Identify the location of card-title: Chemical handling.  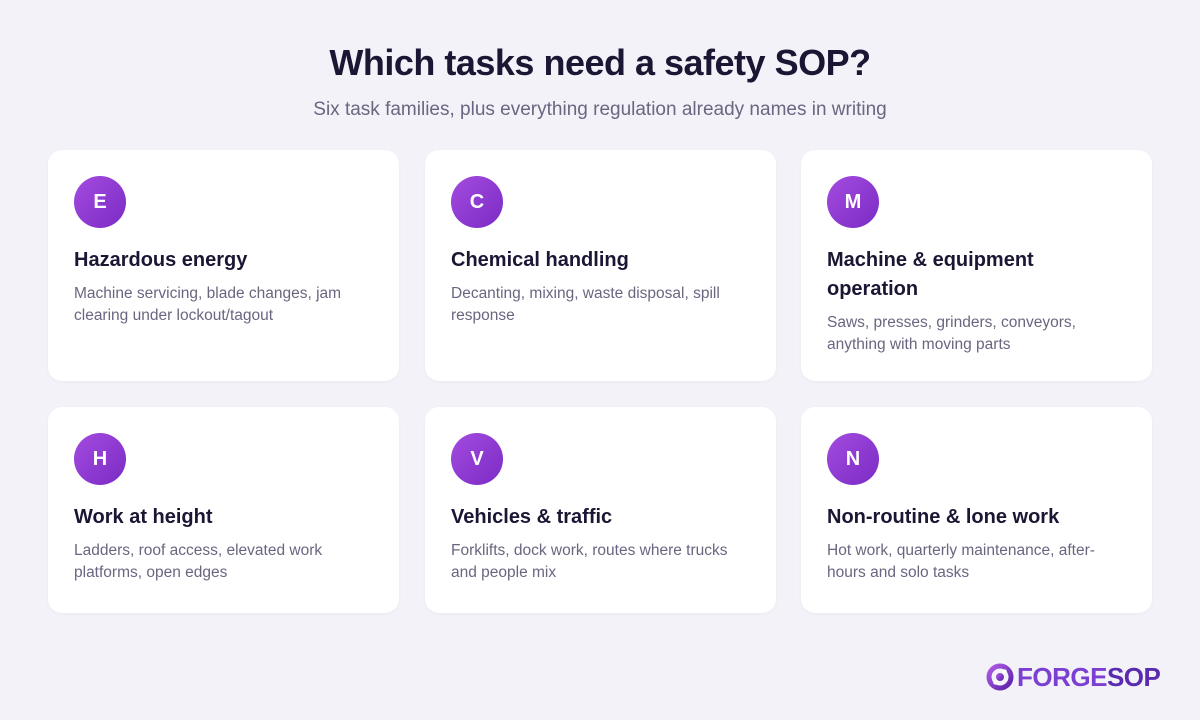
(540, 260).